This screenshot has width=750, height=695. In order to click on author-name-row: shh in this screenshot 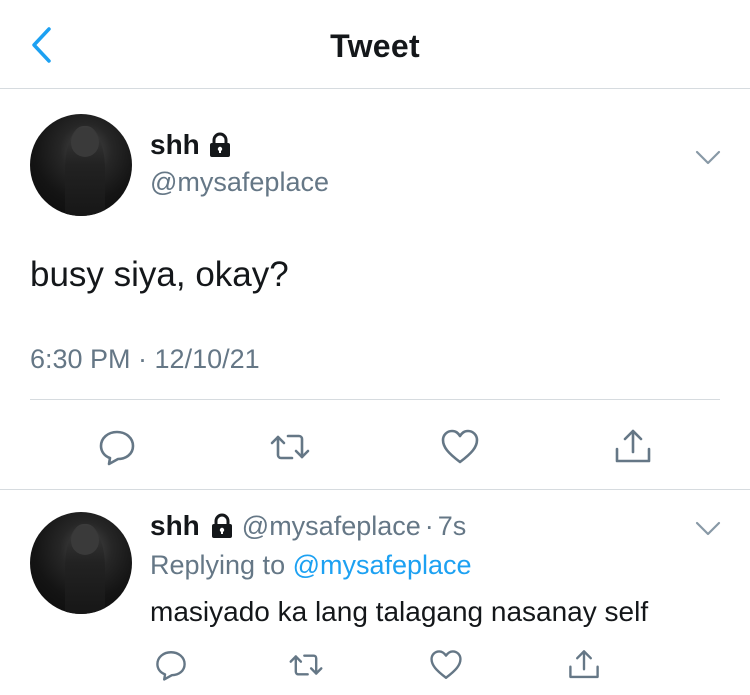, I will do `click(191, 145)`.